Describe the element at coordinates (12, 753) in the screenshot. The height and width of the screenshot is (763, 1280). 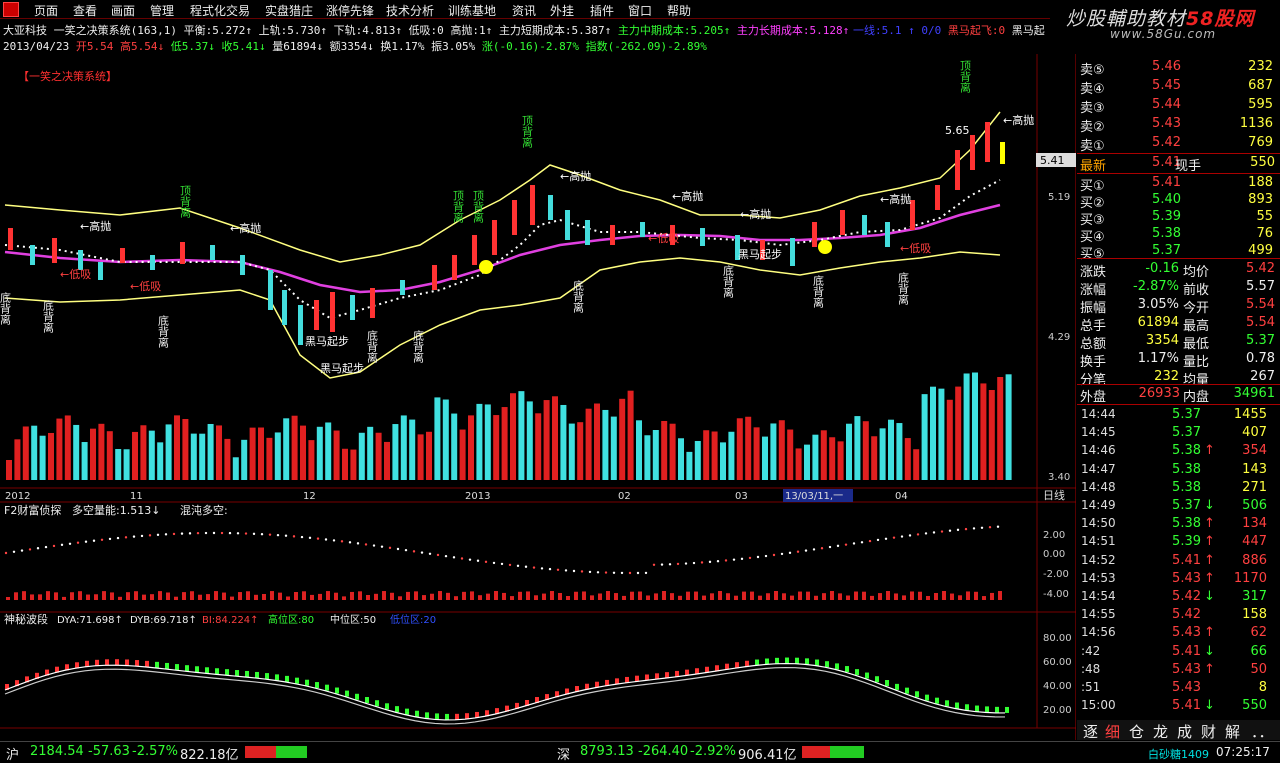
I see `sh-label: 沪` at that location.